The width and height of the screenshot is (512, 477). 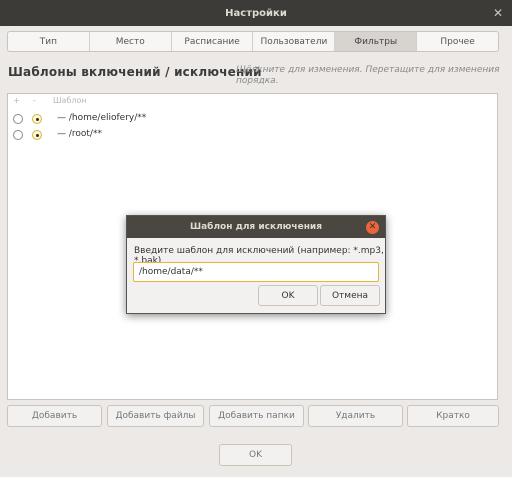 I want to click on tab-location: Место, so click(x=131, y=41).